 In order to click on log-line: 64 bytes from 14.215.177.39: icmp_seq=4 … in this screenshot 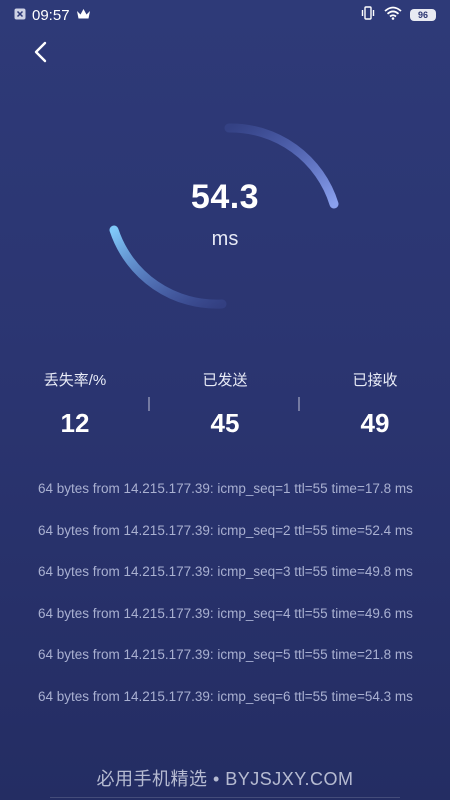, I will do `click(225, 613)`.